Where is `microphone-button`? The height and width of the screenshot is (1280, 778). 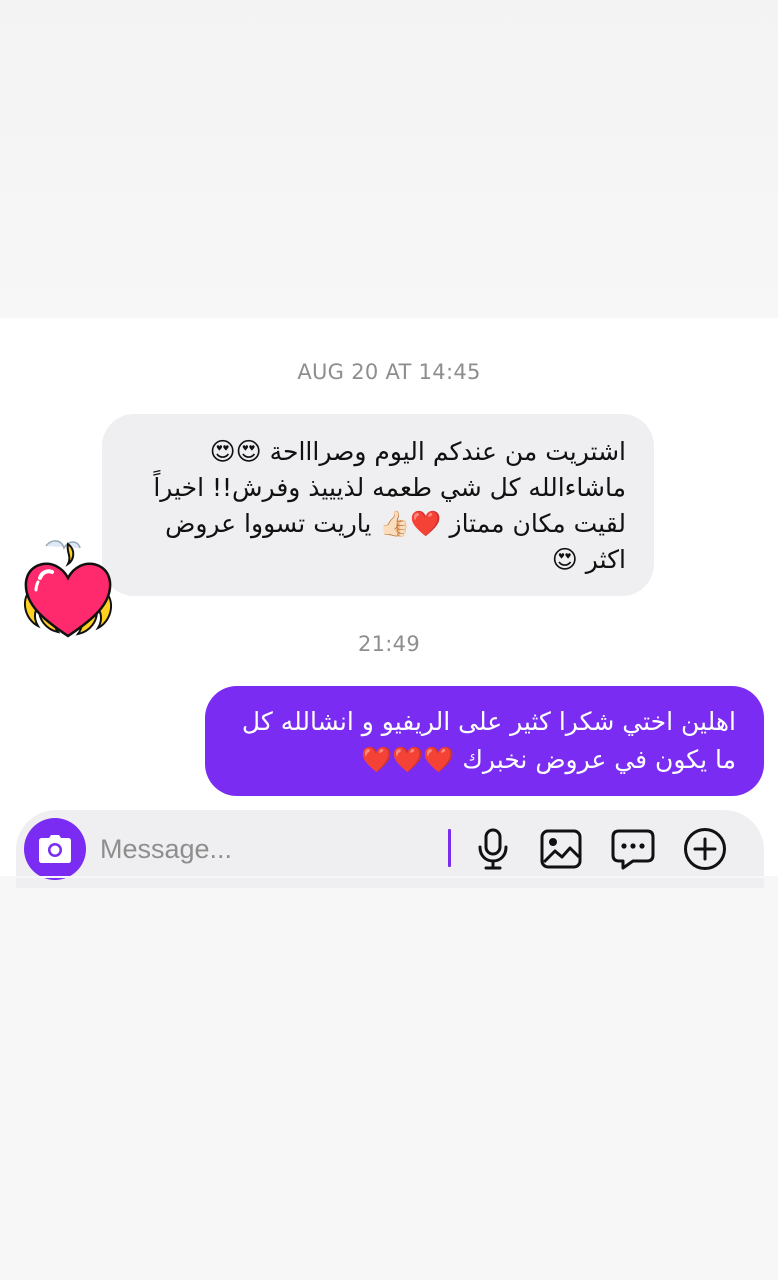 microphone-button is located at coordinates (493, 849).